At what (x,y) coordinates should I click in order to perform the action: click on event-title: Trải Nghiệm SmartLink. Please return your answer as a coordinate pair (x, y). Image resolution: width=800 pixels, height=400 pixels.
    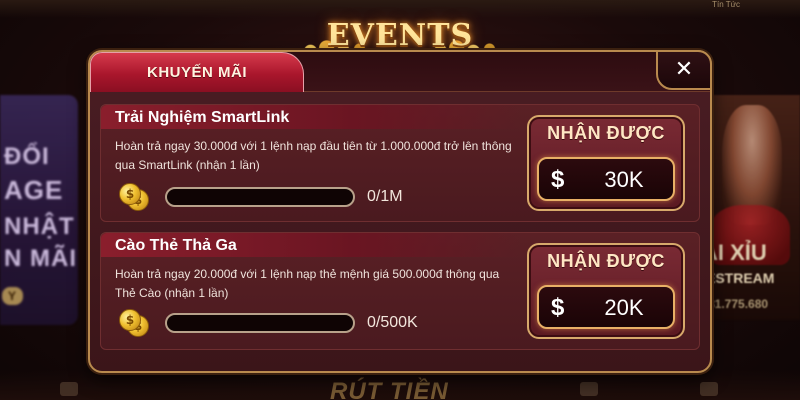
    Looking at the image, I should click on (202, 117).